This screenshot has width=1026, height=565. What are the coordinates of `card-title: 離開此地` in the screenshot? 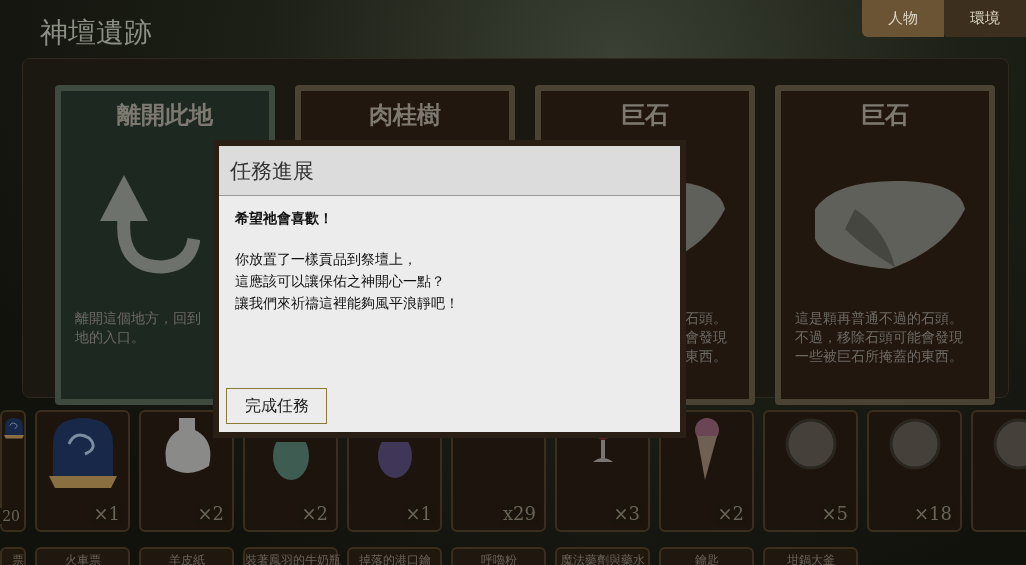 It's located at (165, 115).